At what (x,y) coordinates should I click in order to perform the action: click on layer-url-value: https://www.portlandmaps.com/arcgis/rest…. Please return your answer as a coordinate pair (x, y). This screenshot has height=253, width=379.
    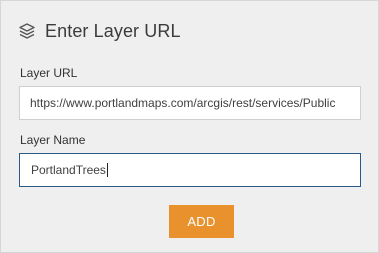
    Looking at the image, I should click on (183, 103).